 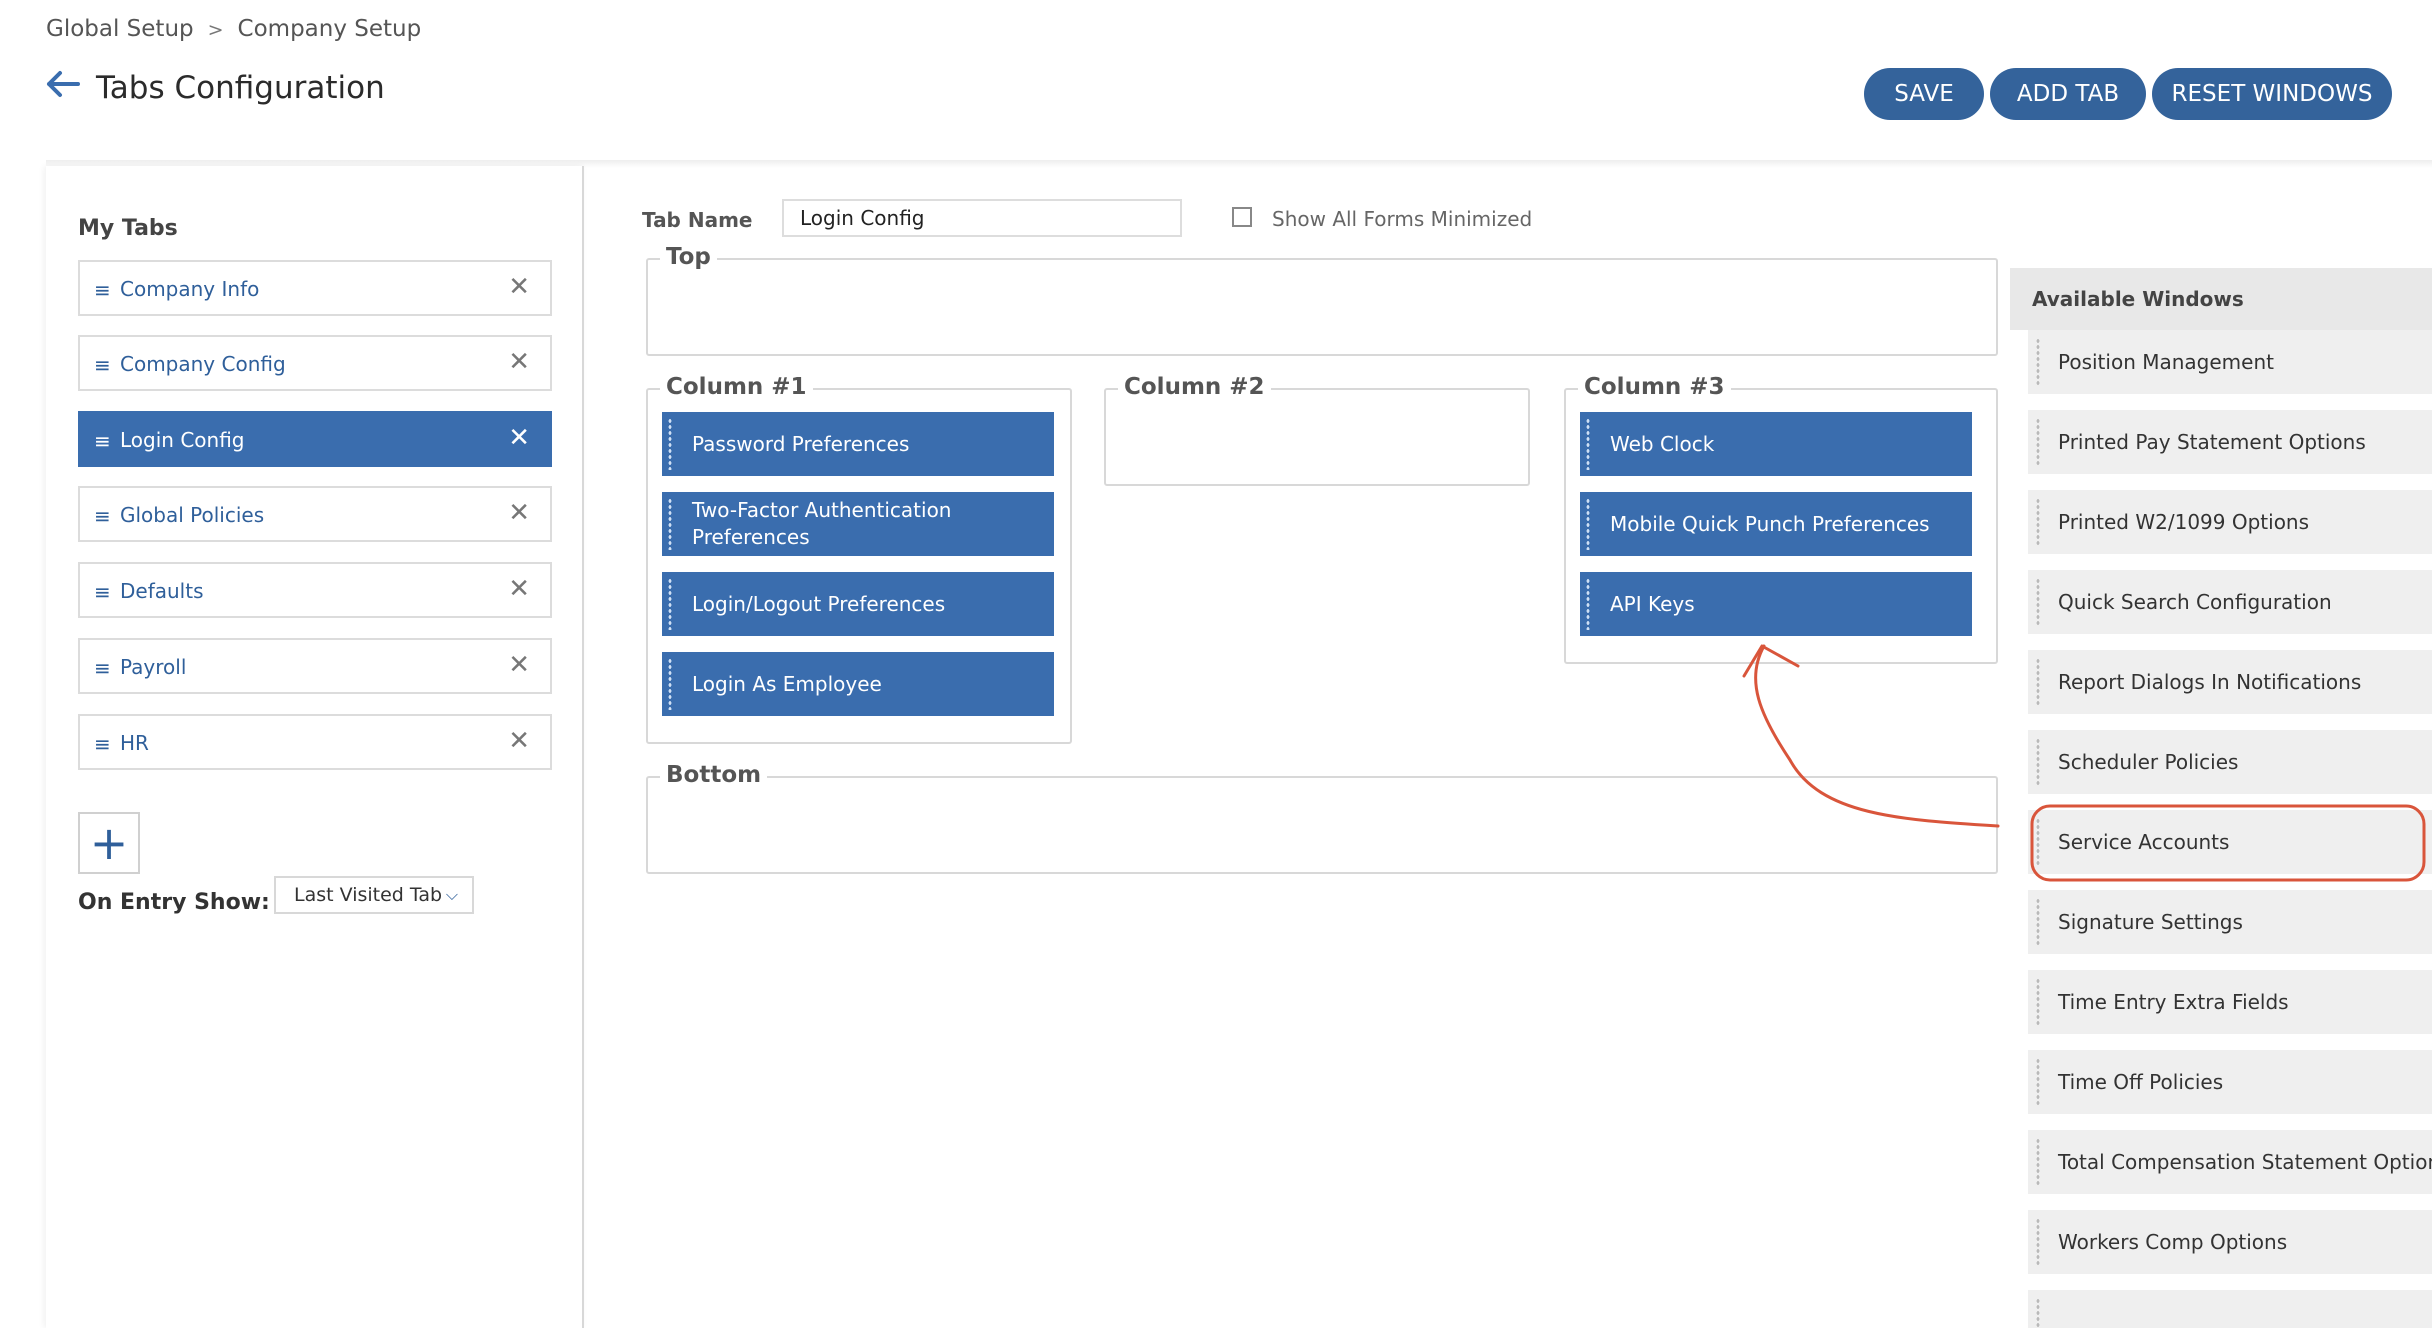 What do you see at coordinates (174, 902) in the screenshot?
I see `on-entry-label: On Entry Show:` at bounding box center [174, 902].